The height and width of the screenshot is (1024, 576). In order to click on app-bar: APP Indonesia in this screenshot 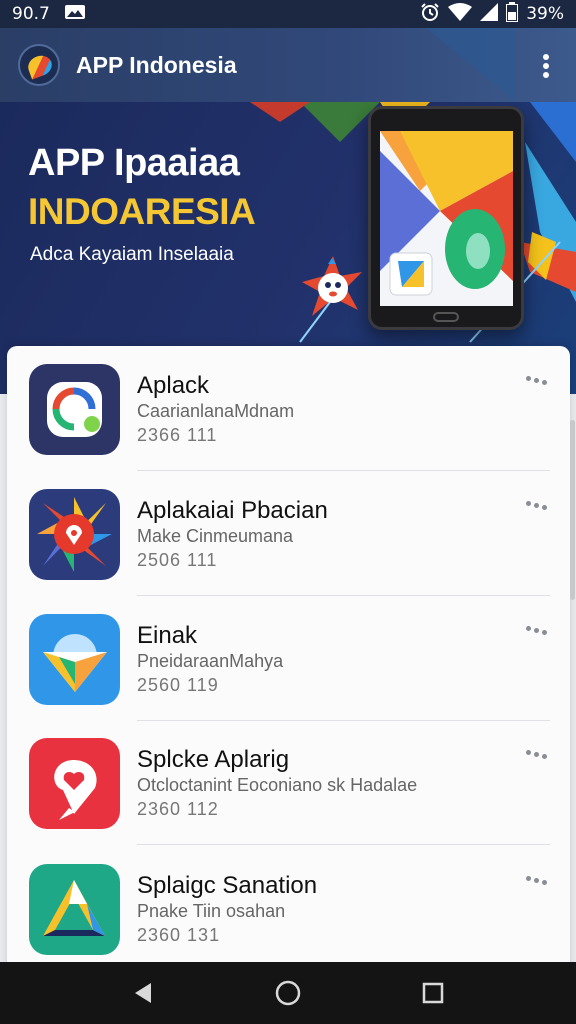, I will do `click(288, 65)`.